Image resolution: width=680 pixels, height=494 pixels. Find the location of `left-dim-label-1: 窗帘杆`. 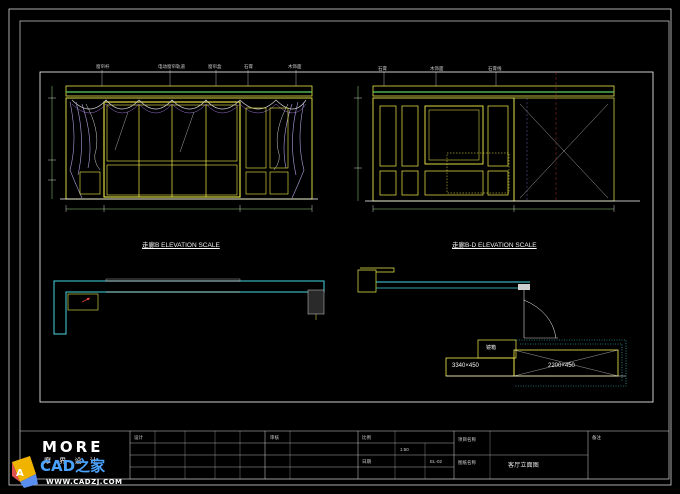

left-dim-label-1: 窗帘杆 is located at coordinates (103, 66).